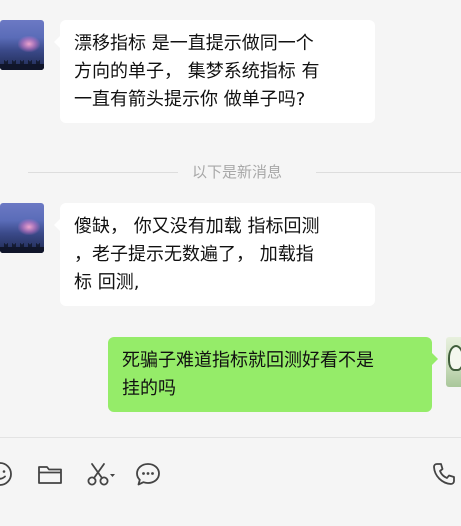 The image size is (461, 526). I want to click on message-bubble: 死骗子难道指标就回测好看不是 挂的吗, so click(273, 374).